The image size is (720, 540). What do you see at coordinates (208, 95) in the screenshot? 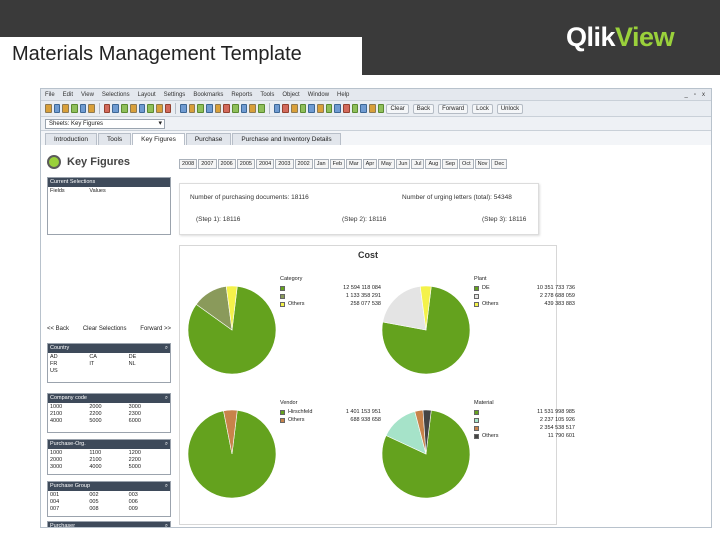
I see `menu-item-bookmarks: Bookmarks` at bounding box center [208, 95].